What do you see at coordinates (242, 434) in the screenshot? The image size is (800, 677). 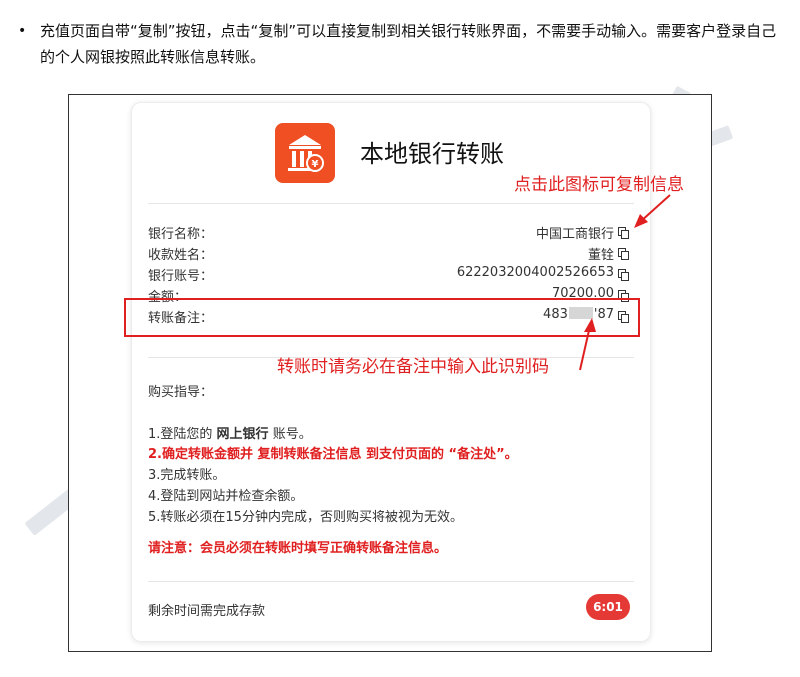 I see `step-bold-text: 网上银行` at bounding box center [242, 434].